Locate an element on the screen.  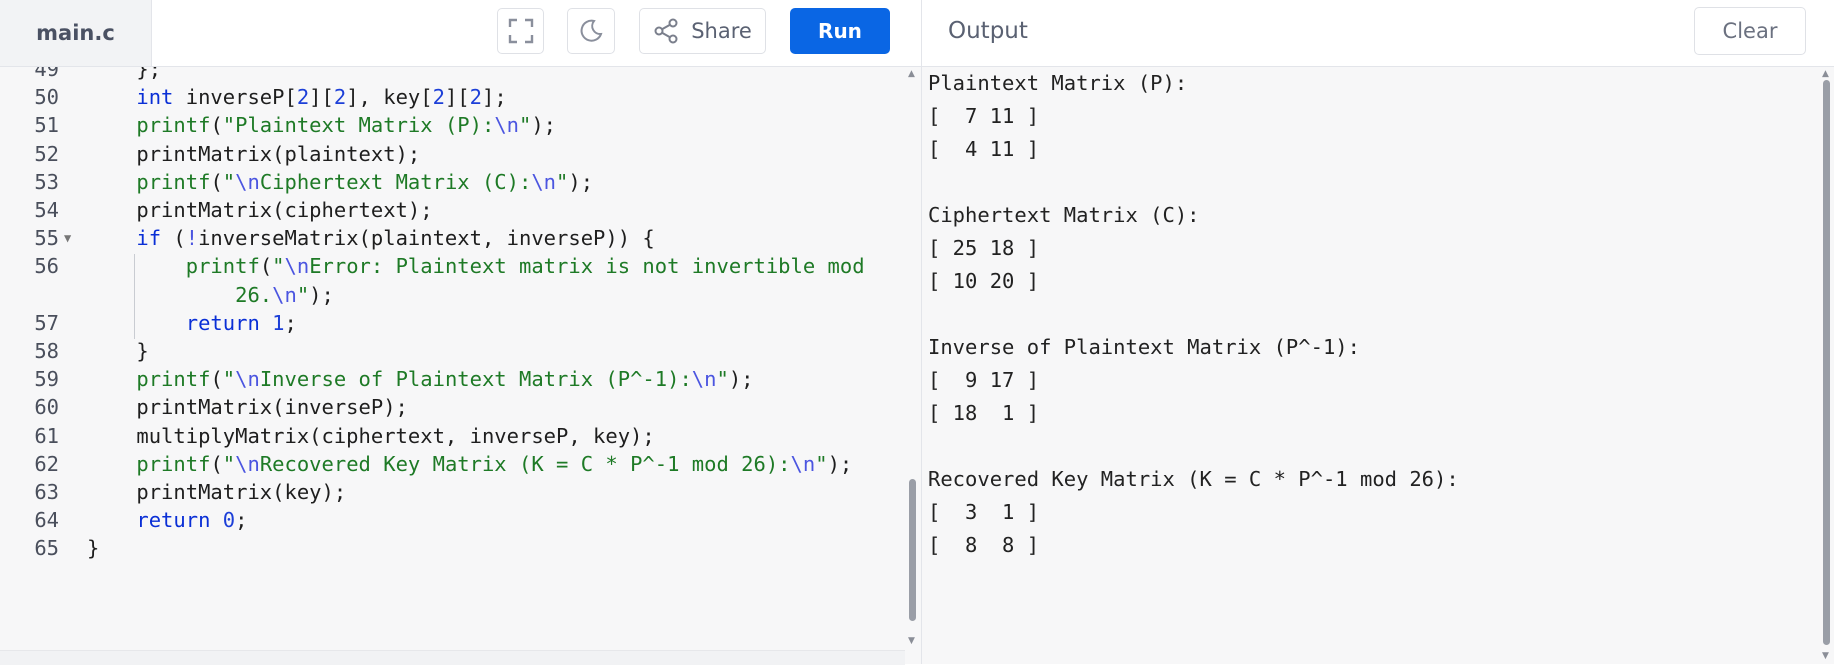
output-vertical-scrollbar: ▲ ▼ is located at coordinates (1827, 365).